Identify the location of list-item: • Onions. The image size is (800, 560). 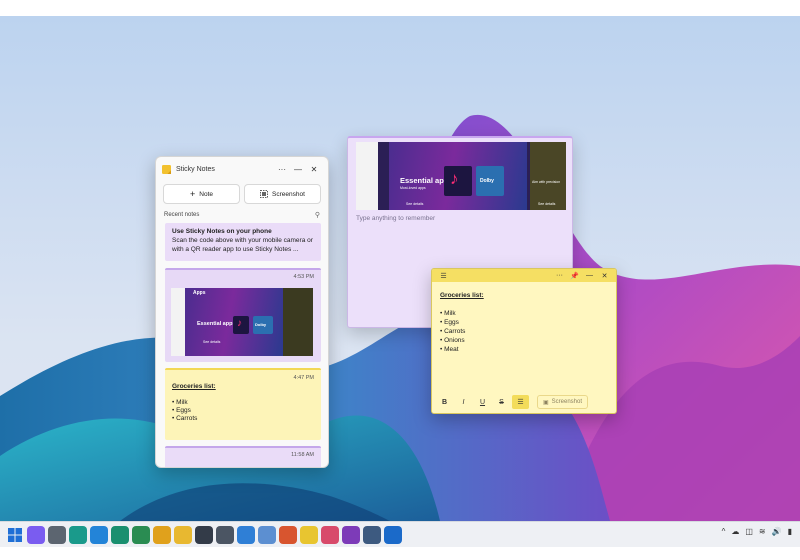
(452, 340).